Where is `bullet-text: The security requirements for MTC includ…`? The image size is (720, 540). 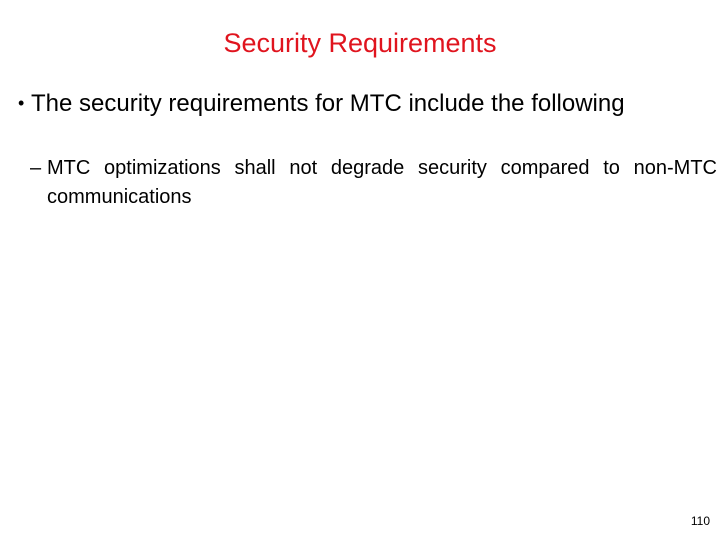
bullet-text: The security requirements for MTC includ… is located at coordinates (328, 103).